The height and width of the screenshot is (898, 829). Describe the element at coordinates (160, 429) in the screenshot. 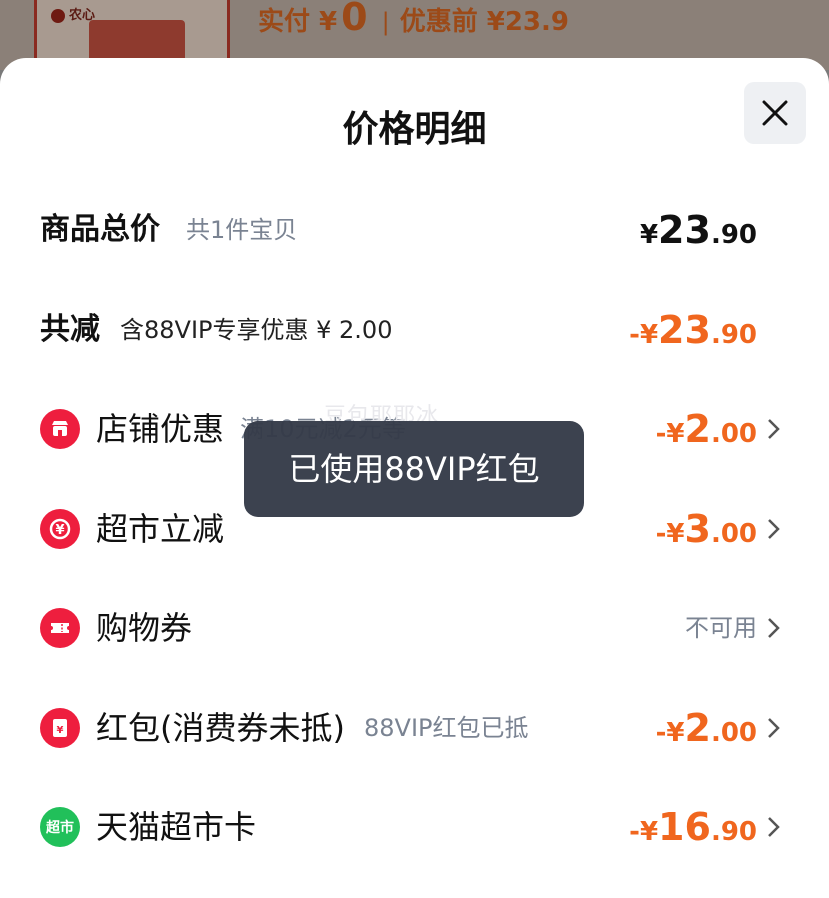

I see `store-discount-label: 店铺优惠` at that location.